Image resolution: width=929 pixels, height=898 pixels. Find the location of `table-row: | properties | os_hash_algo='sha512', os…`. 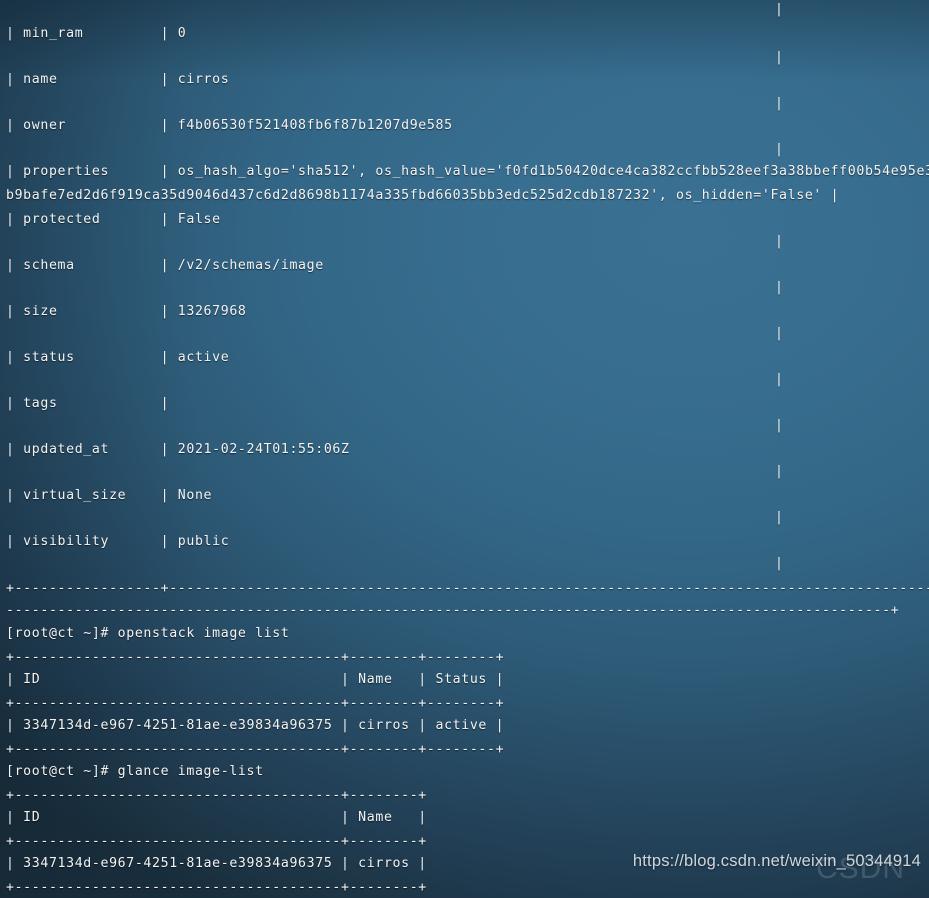

table-row: | properties | os_hash_algo='sha512', os… is located at coordinates (467, 171).